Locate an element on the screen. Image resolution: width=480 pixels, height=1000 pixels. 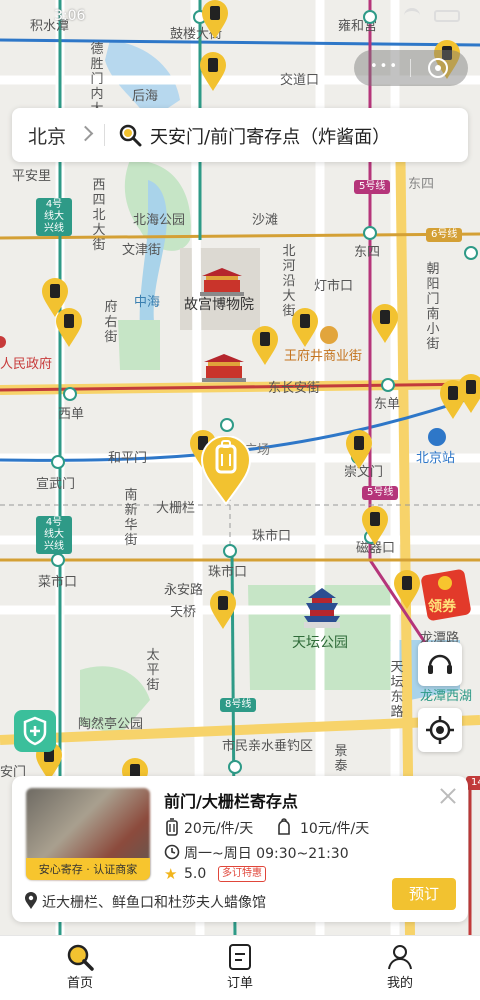
city-selector: 北京 is located at coordinates (47, 135).